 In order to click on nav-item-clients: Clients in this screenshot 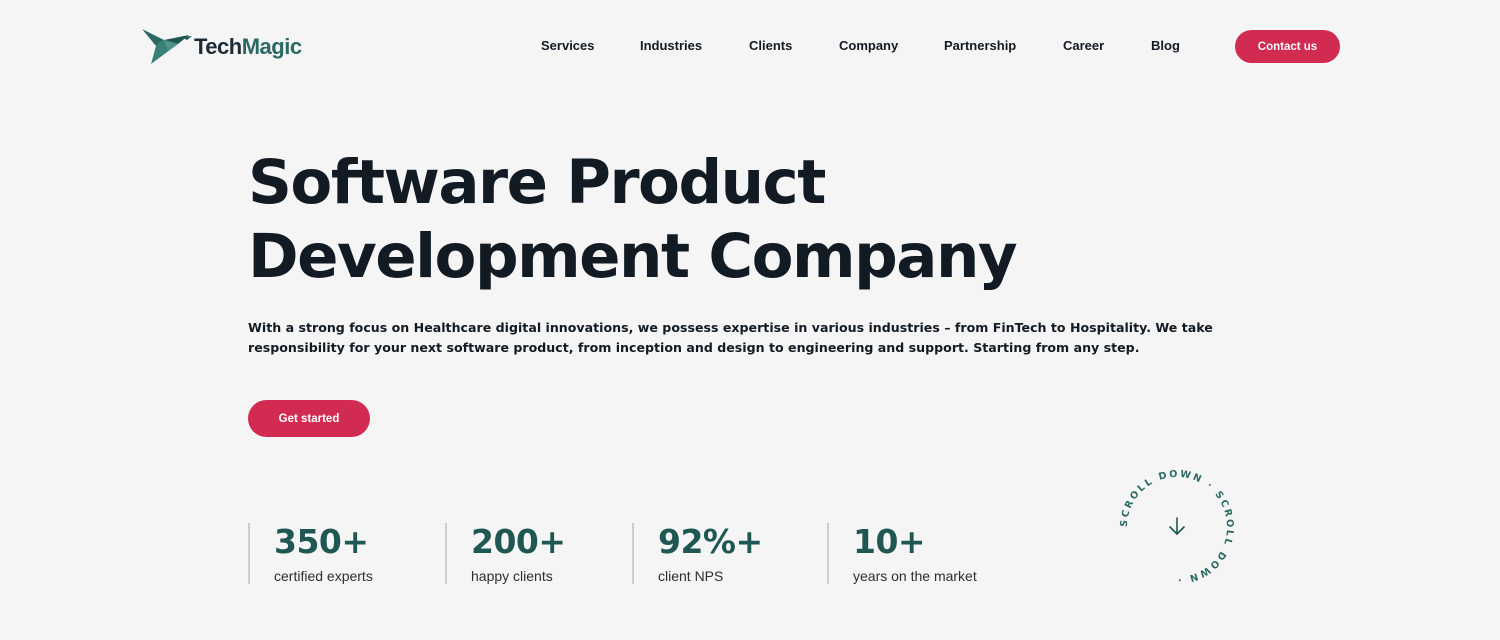, I will do `click(770, 45)`.